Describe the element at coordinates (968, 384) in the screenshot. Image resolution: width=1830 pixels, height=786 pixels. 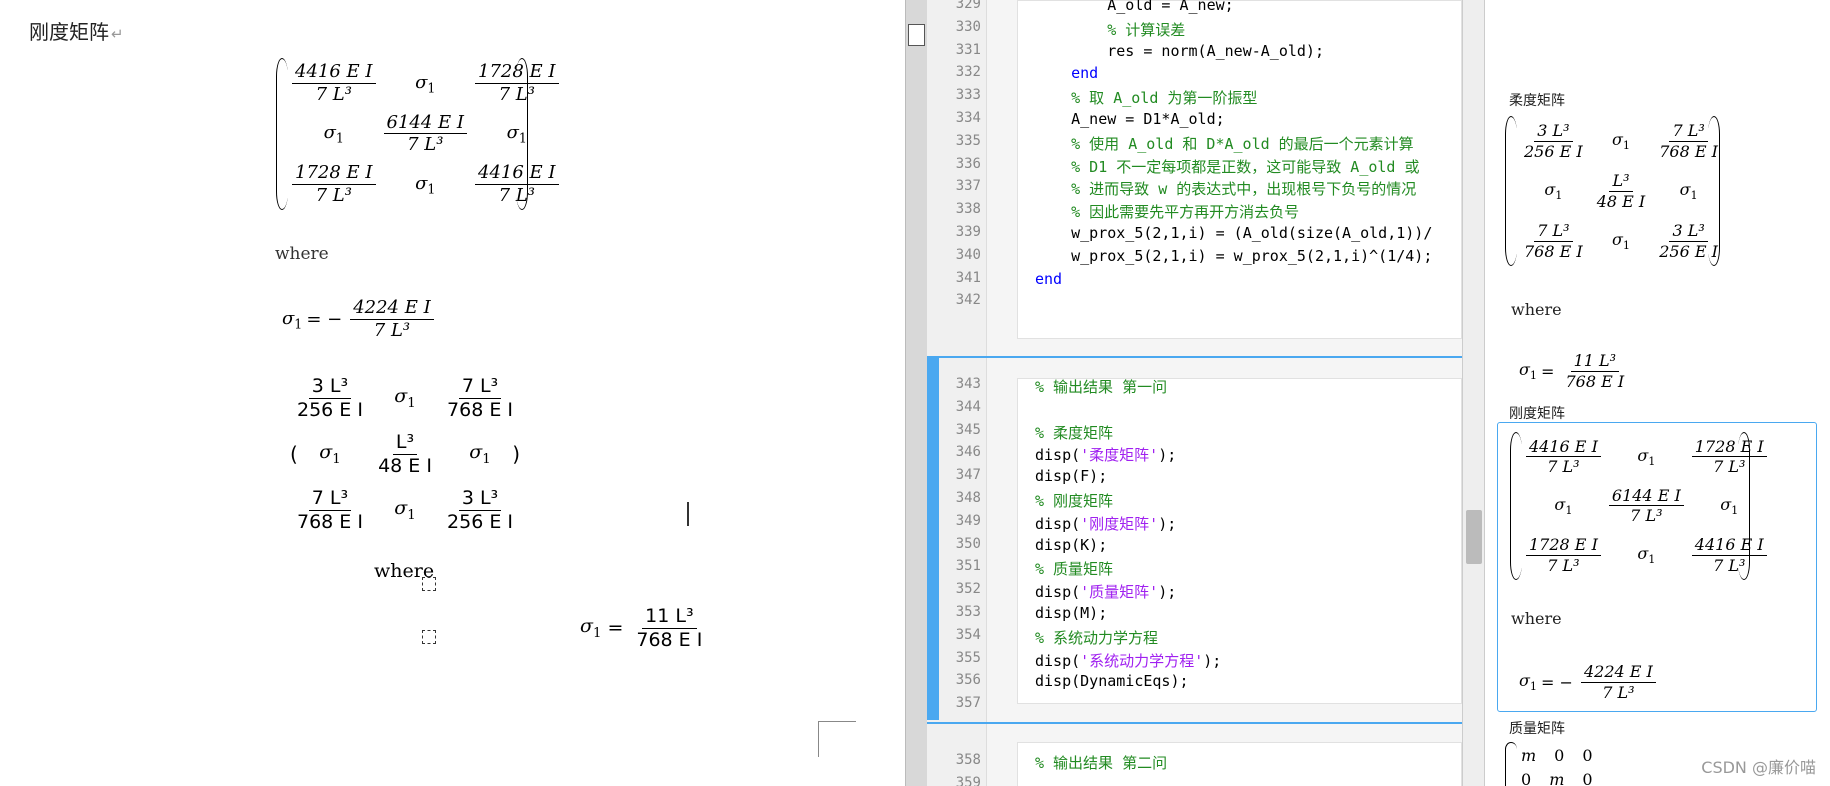
I see `line-number: 343` at that location.